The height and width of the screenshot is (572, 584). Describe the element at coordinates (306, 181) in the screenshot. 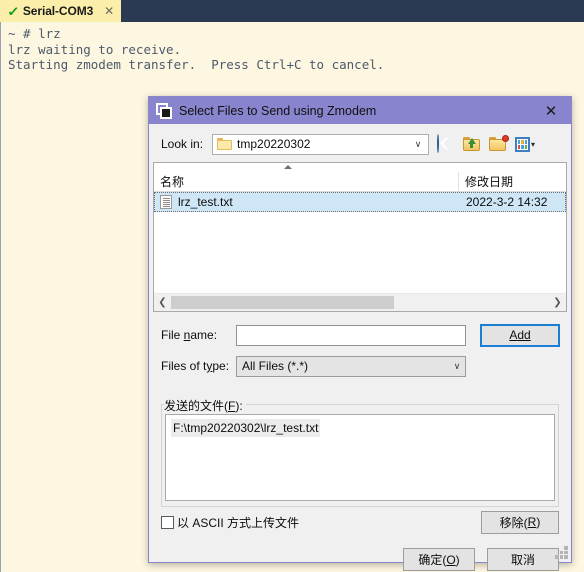

I see `column-header-name: 名称` at that location.